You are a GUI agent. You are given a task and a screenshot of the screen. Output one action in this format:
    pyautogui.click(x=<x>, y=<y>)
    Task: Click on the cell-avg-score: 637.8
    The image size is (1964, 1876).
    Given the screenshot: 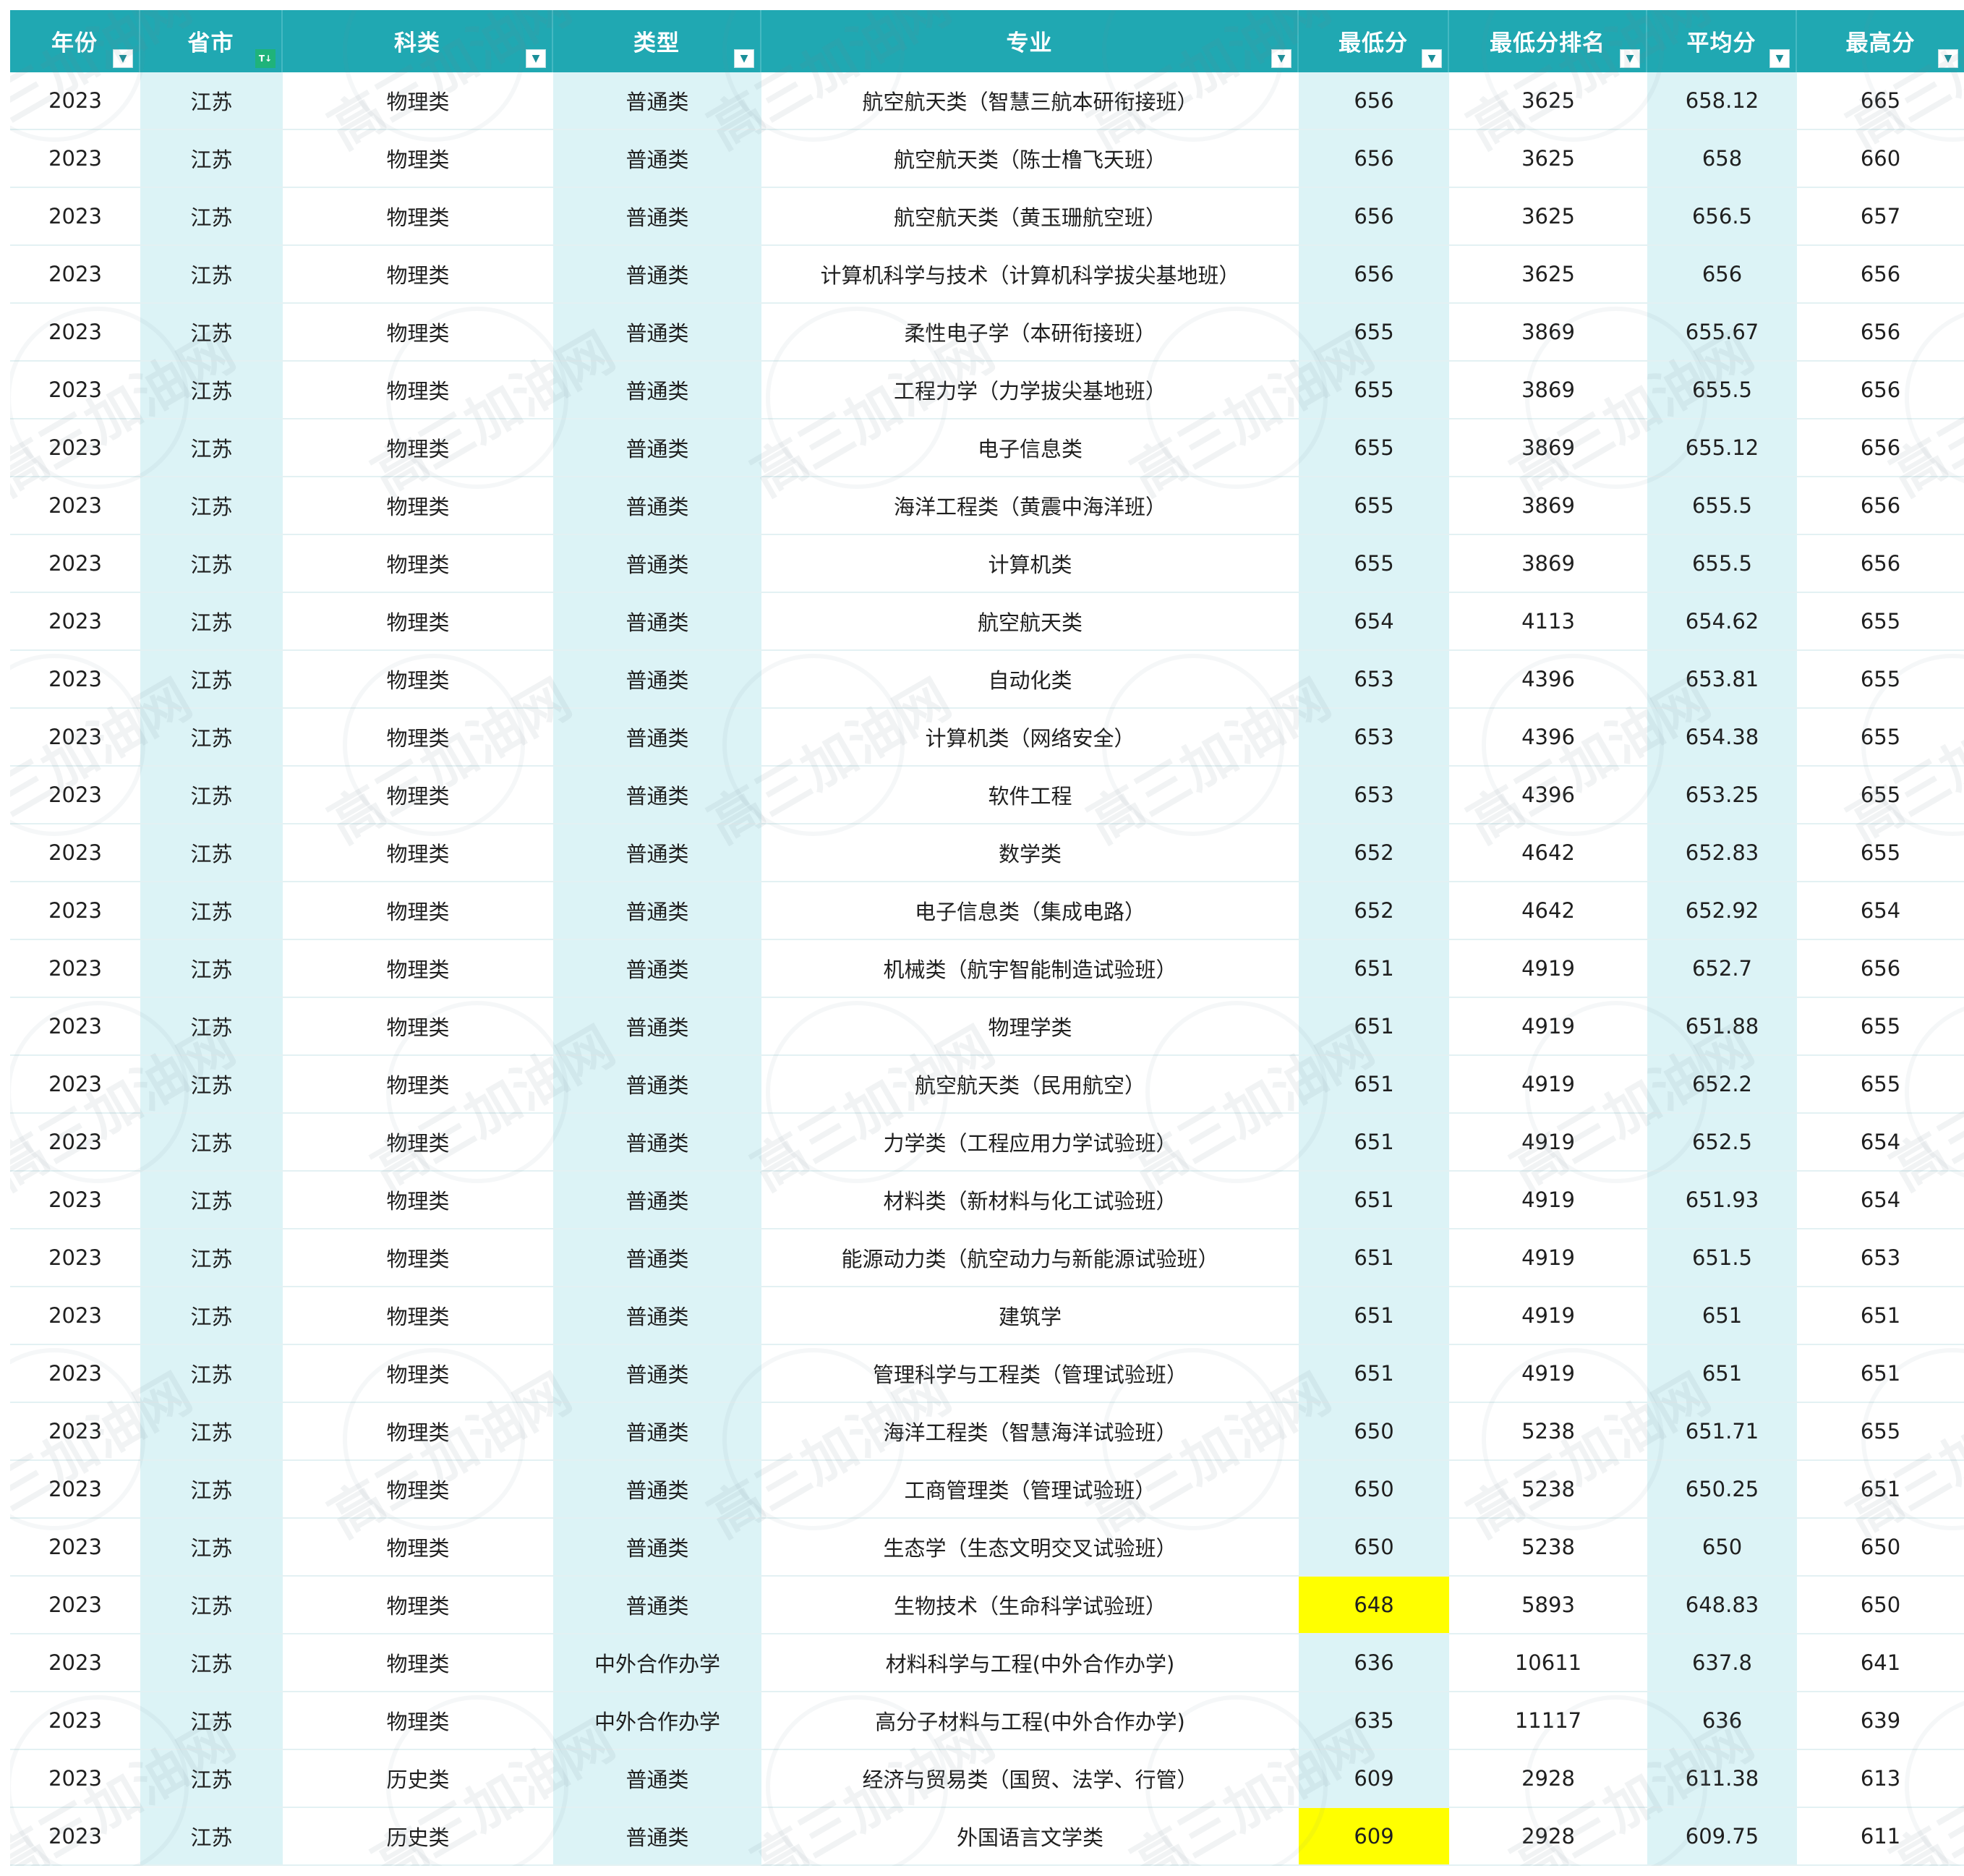 What is the action you would take?
    pyautogui.click(x=1722, y=1663)
    